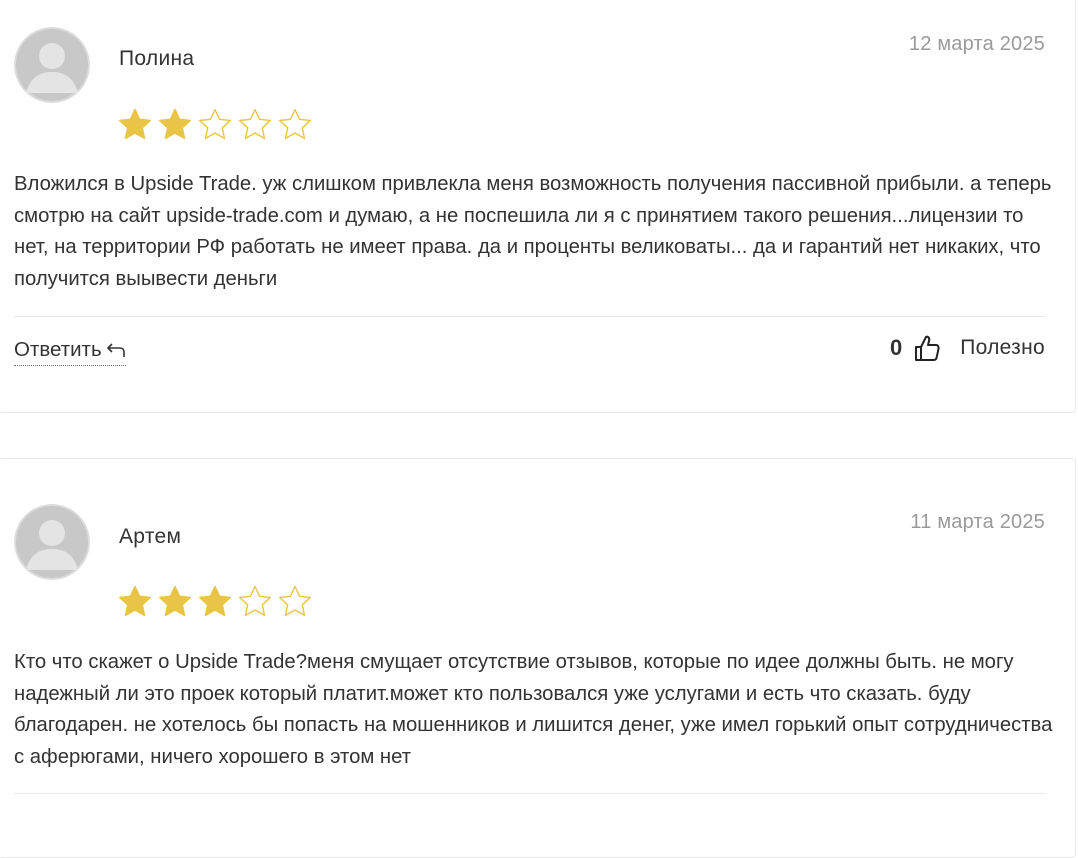  I want to click on review-author: Артем, so click(150, 536).